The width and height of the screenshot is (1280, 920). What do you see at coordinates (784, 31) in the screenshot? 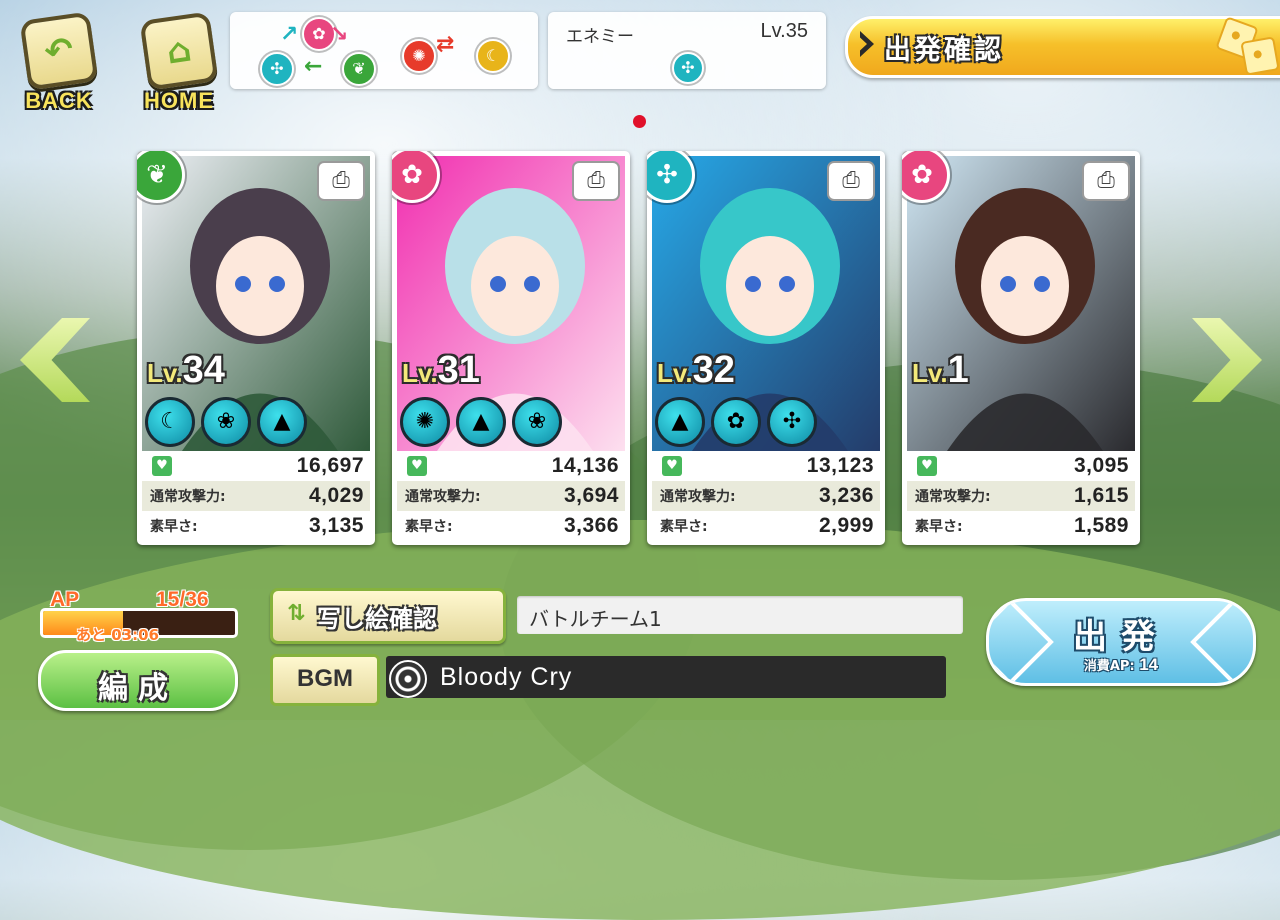
I see `enemy-level: Lv.35` at bounding box center [784, 31].